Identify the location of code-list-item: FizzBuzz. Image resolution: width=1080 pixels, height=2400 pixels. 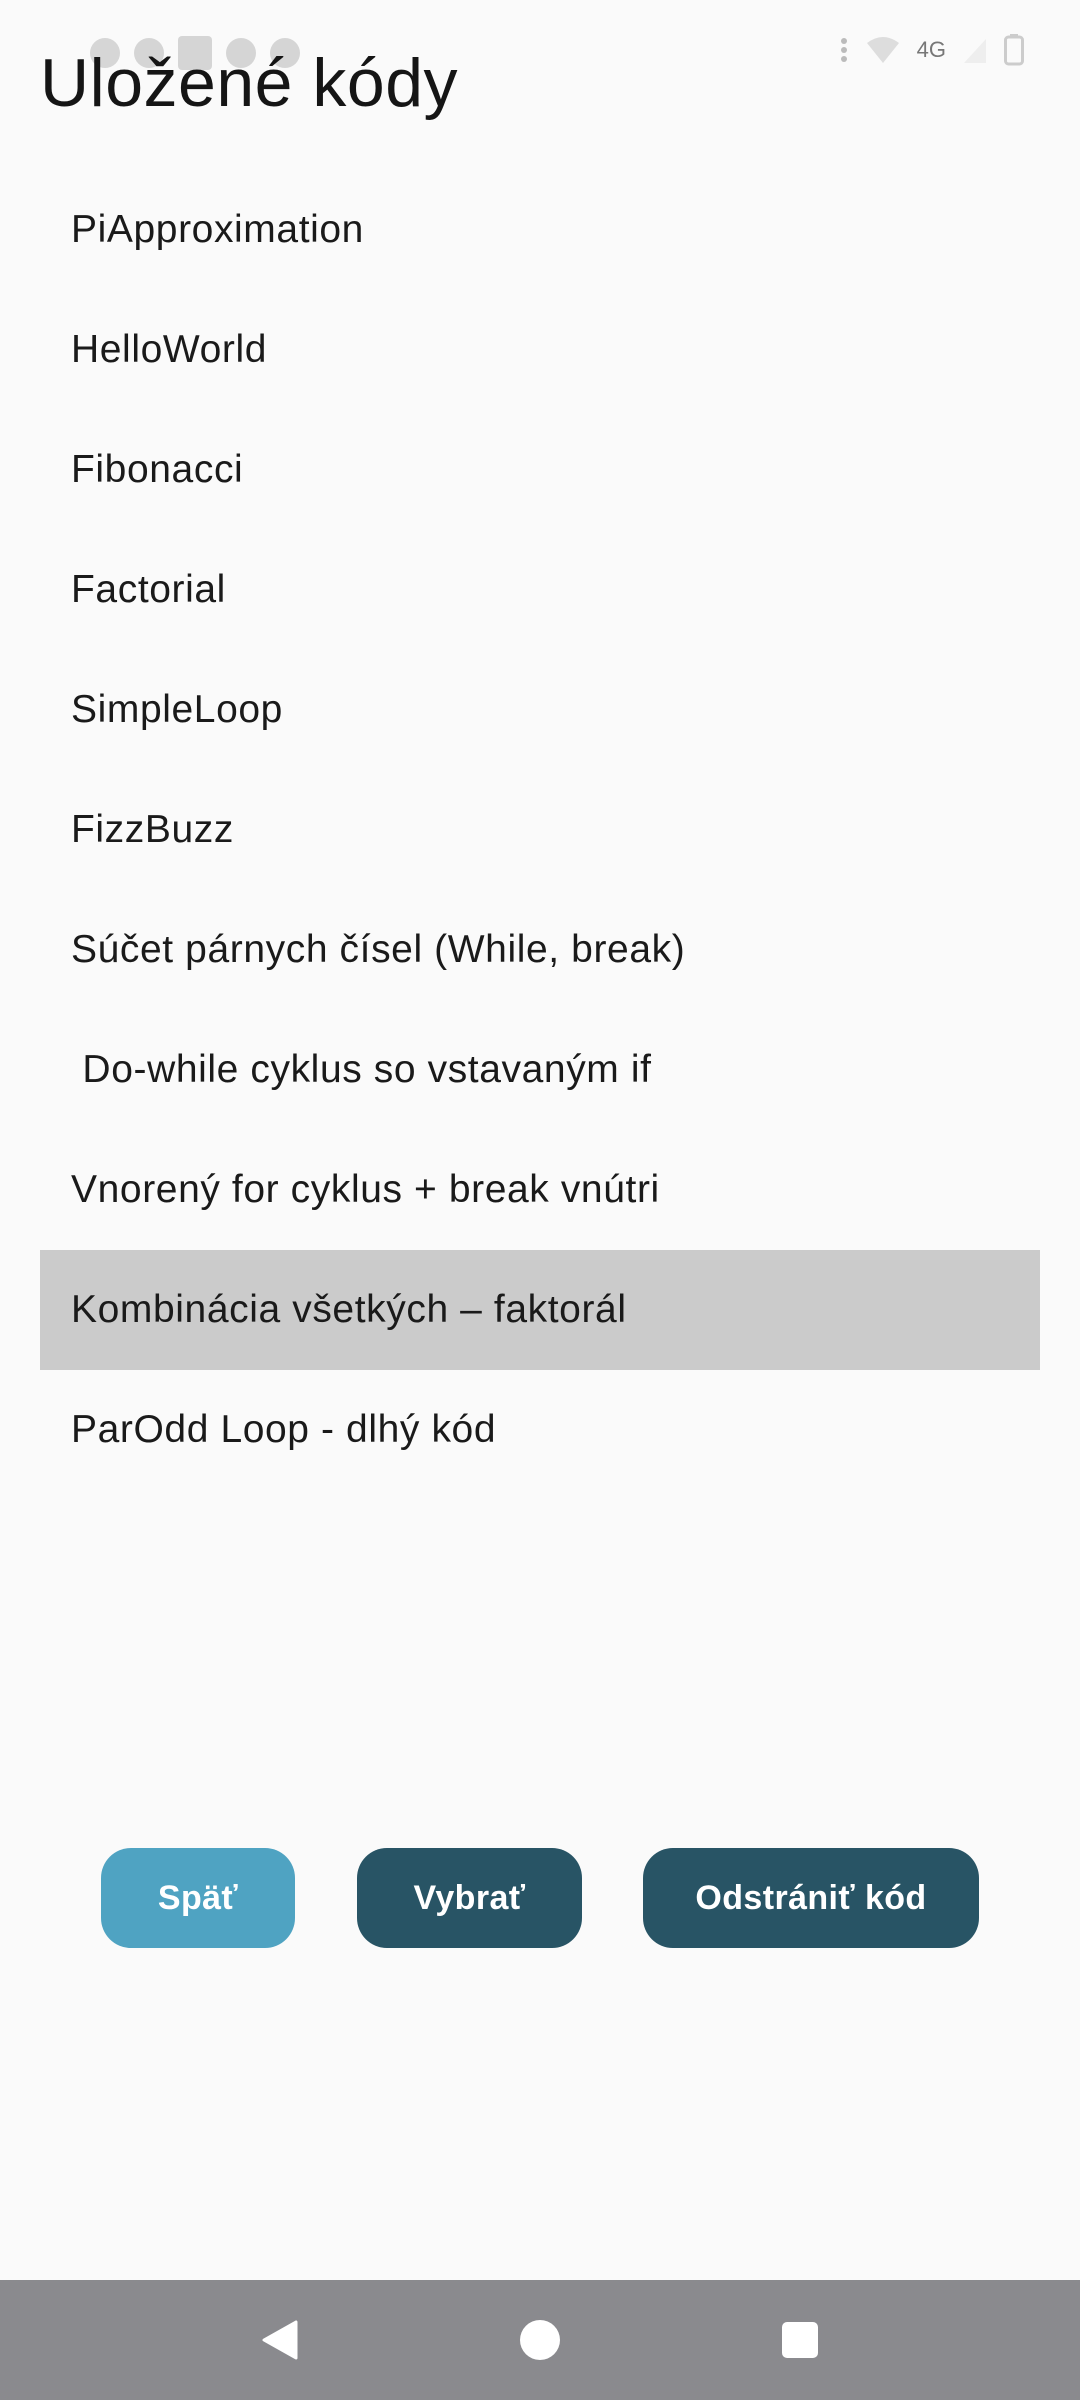
(540, 830).